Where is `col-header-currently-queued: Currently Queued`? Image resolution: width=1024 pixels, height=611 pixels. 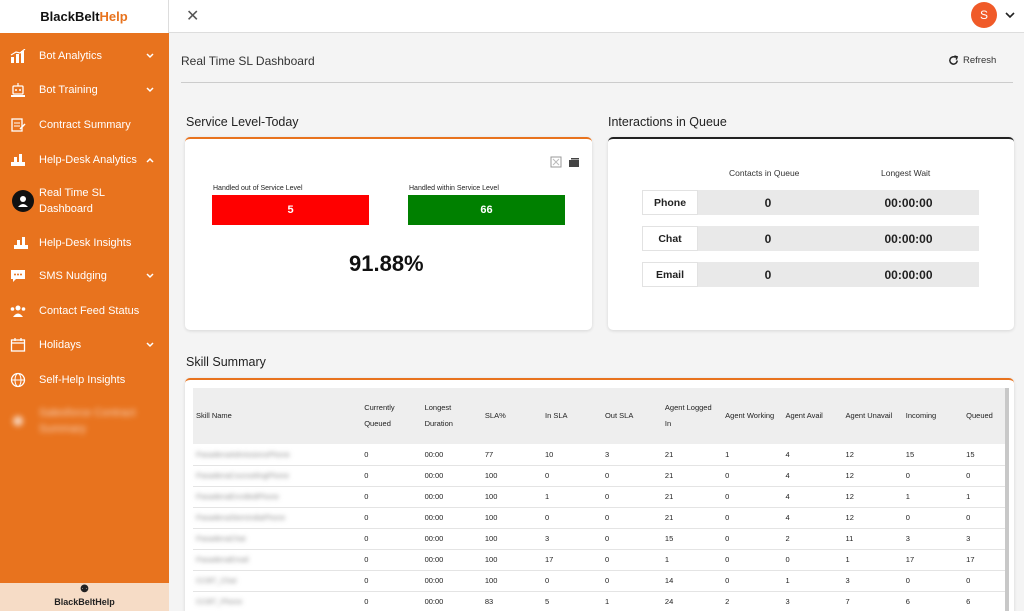 col-header-currently-queued: Currently Queued is located at coordinates (391, 416).